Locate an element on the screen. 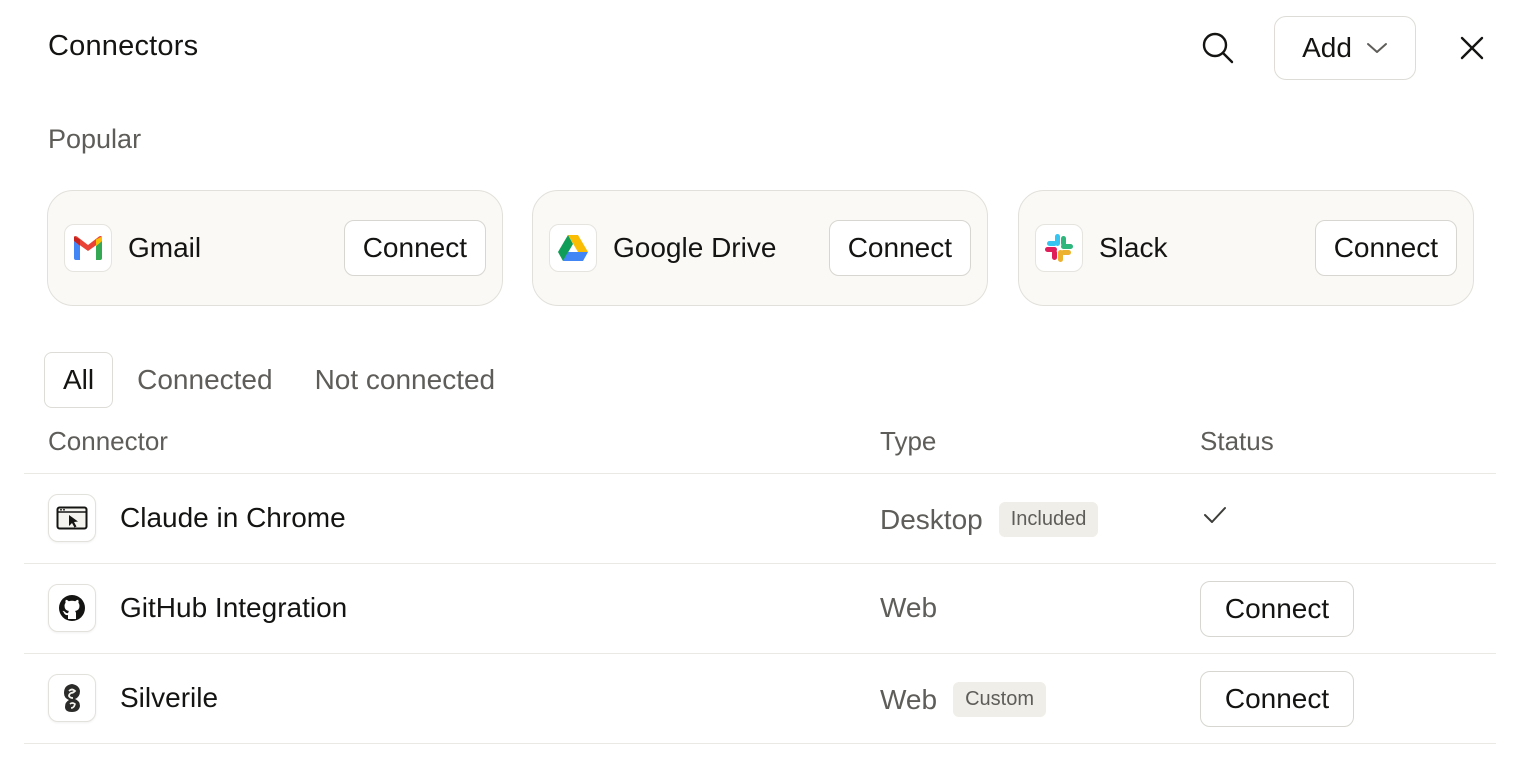  column-header-connector: Connector is located at coordinates (108, 441).